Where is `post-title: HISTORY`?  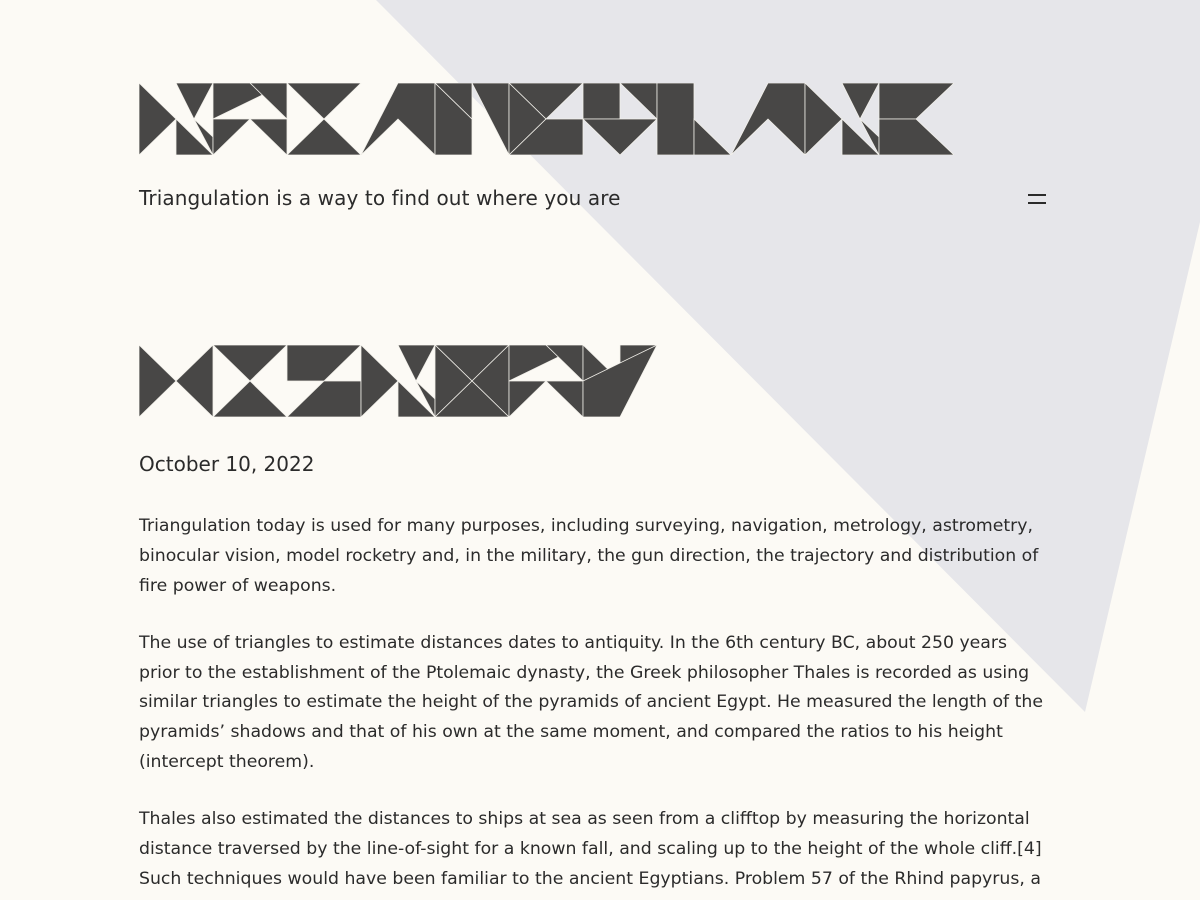
post-title: HISTORY is located at coordinates (398, 384).